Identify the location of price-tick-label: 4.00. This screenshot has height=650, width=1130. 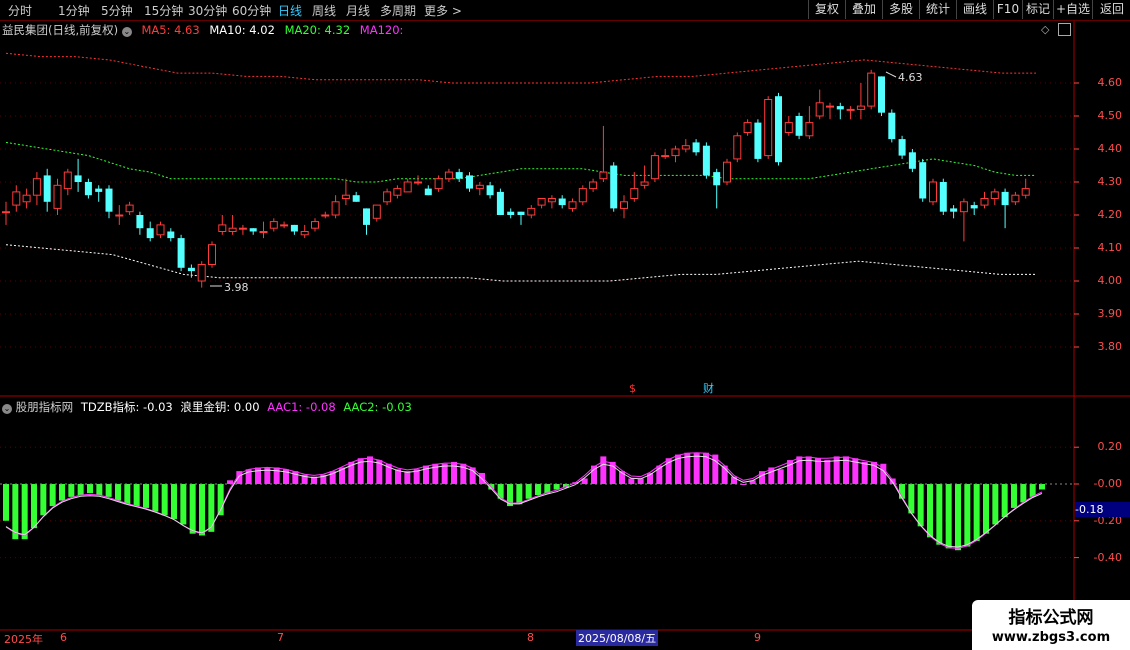
(1110, 280).